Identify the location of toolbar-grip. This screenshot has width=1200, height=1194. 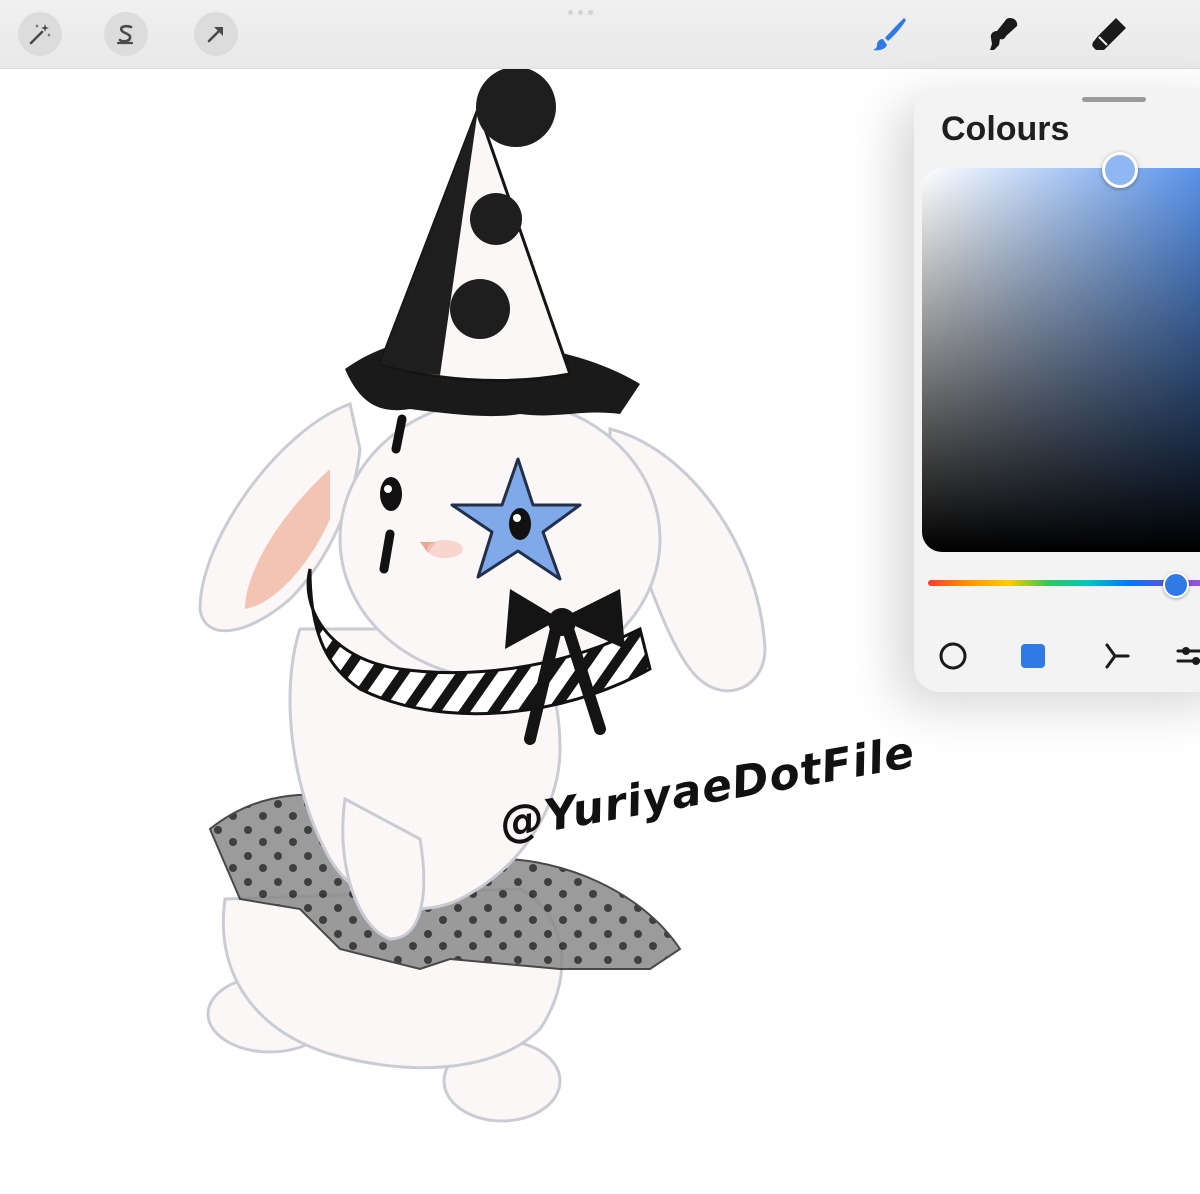
(580, 12).